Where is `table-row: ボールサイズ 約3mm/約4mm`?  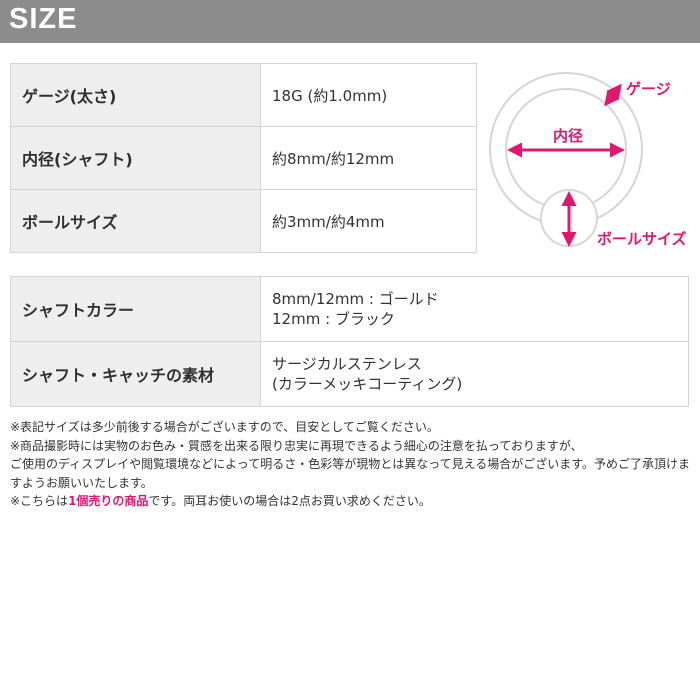
table-row: ボールサイズ 約3mm/約4mm is located at coordinates (243, 221).